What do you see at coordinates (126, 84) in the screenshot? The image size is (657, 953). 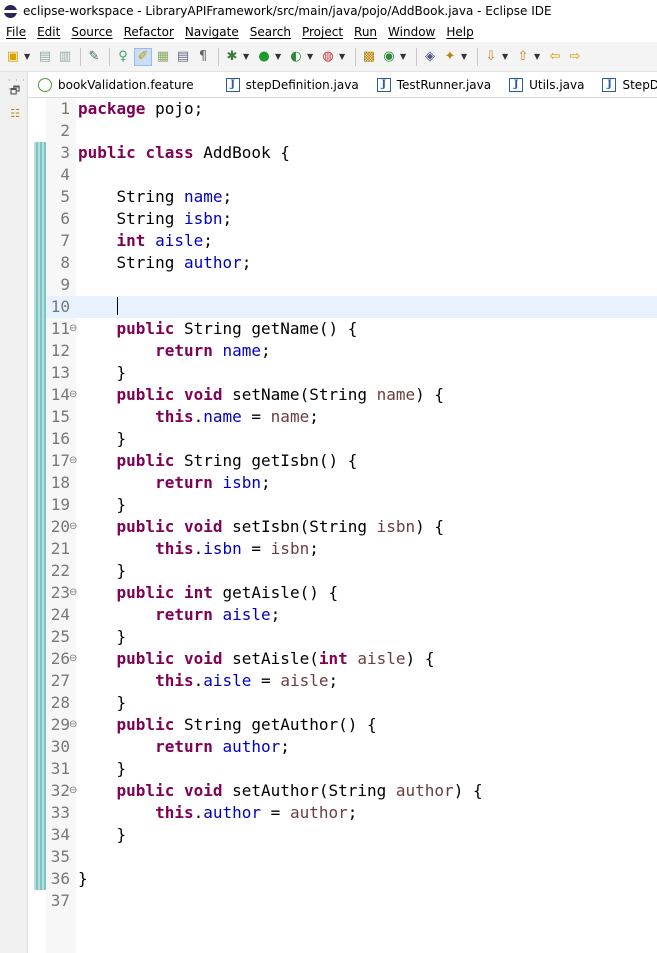 I see `tab-label: bookValidation.feature` at bounding box center [126, 84].